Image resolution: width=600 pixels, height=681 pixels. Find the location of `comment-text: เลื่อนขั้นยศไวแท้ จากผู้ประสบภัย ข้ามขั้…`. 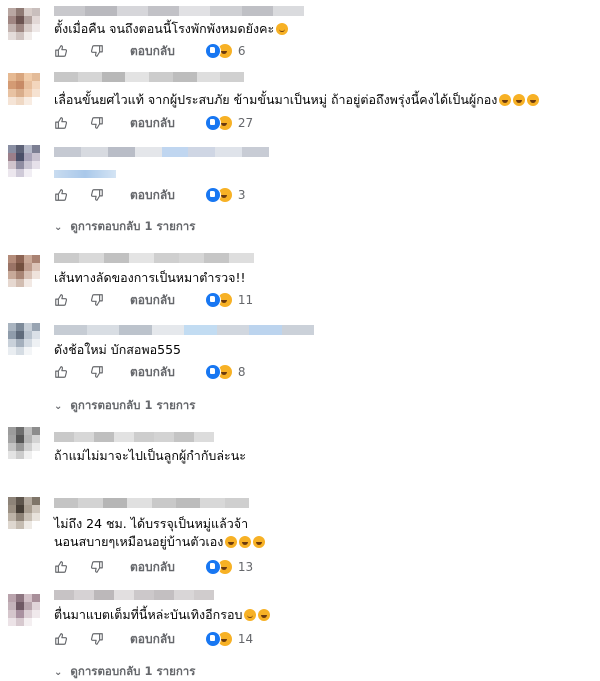

comment-text: เลื่อนขั้นยศไวแท้ จากผู้ประสบภัย ข้ามขั้… is located at coordinates (297, 100).